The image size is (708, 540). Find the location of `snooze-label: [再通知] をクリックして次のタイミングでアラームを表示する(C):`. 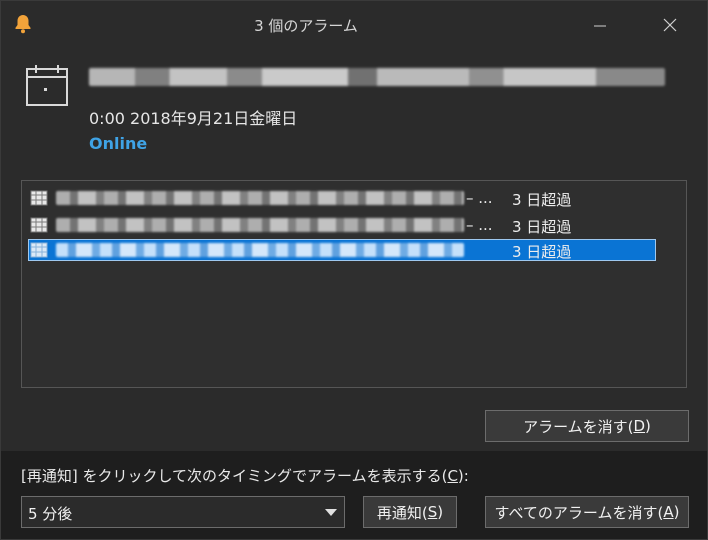

snooze-label: [再通知] をクリックして次のタイミングでアラームを表示する(C): is located at coordinates (245, 475).